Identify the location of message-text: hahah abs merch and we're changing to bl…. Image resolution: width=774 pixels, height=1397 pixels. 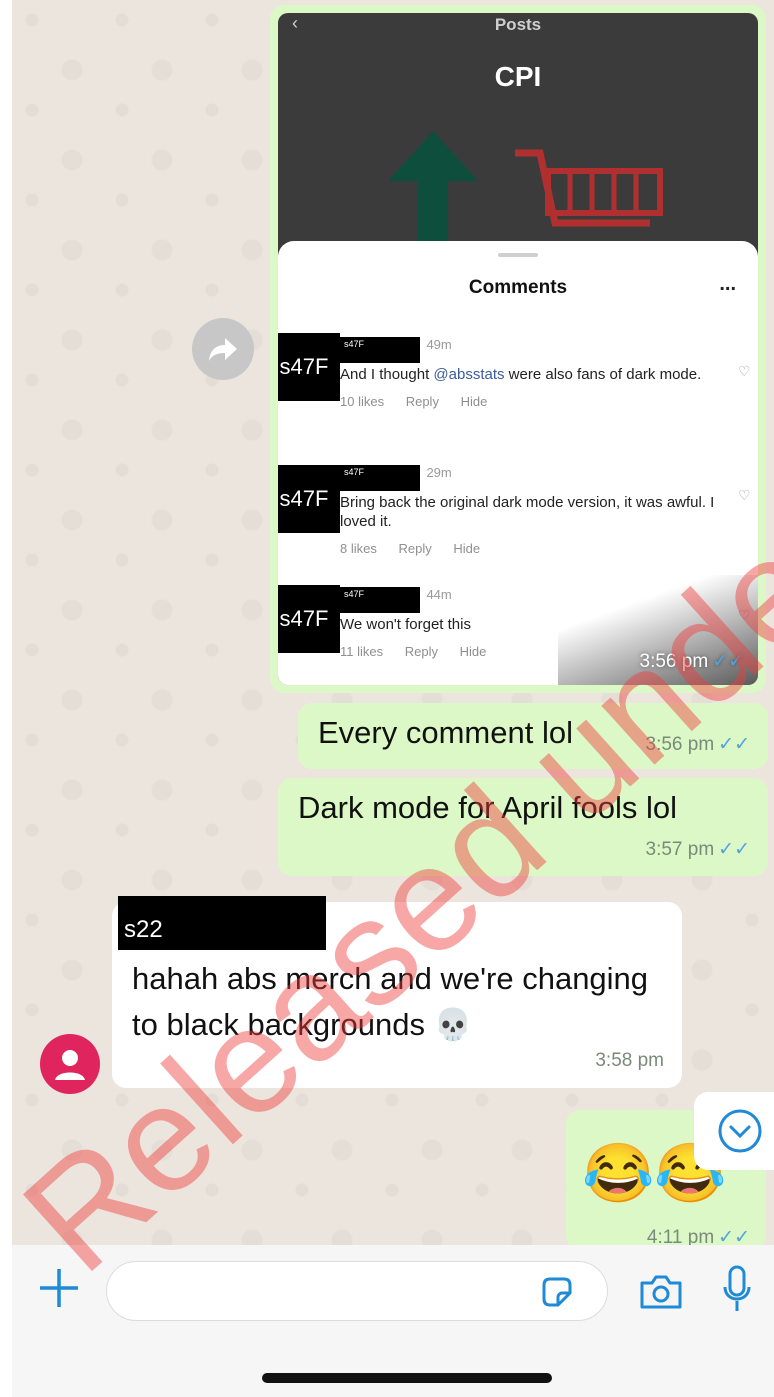
(390, 1001).